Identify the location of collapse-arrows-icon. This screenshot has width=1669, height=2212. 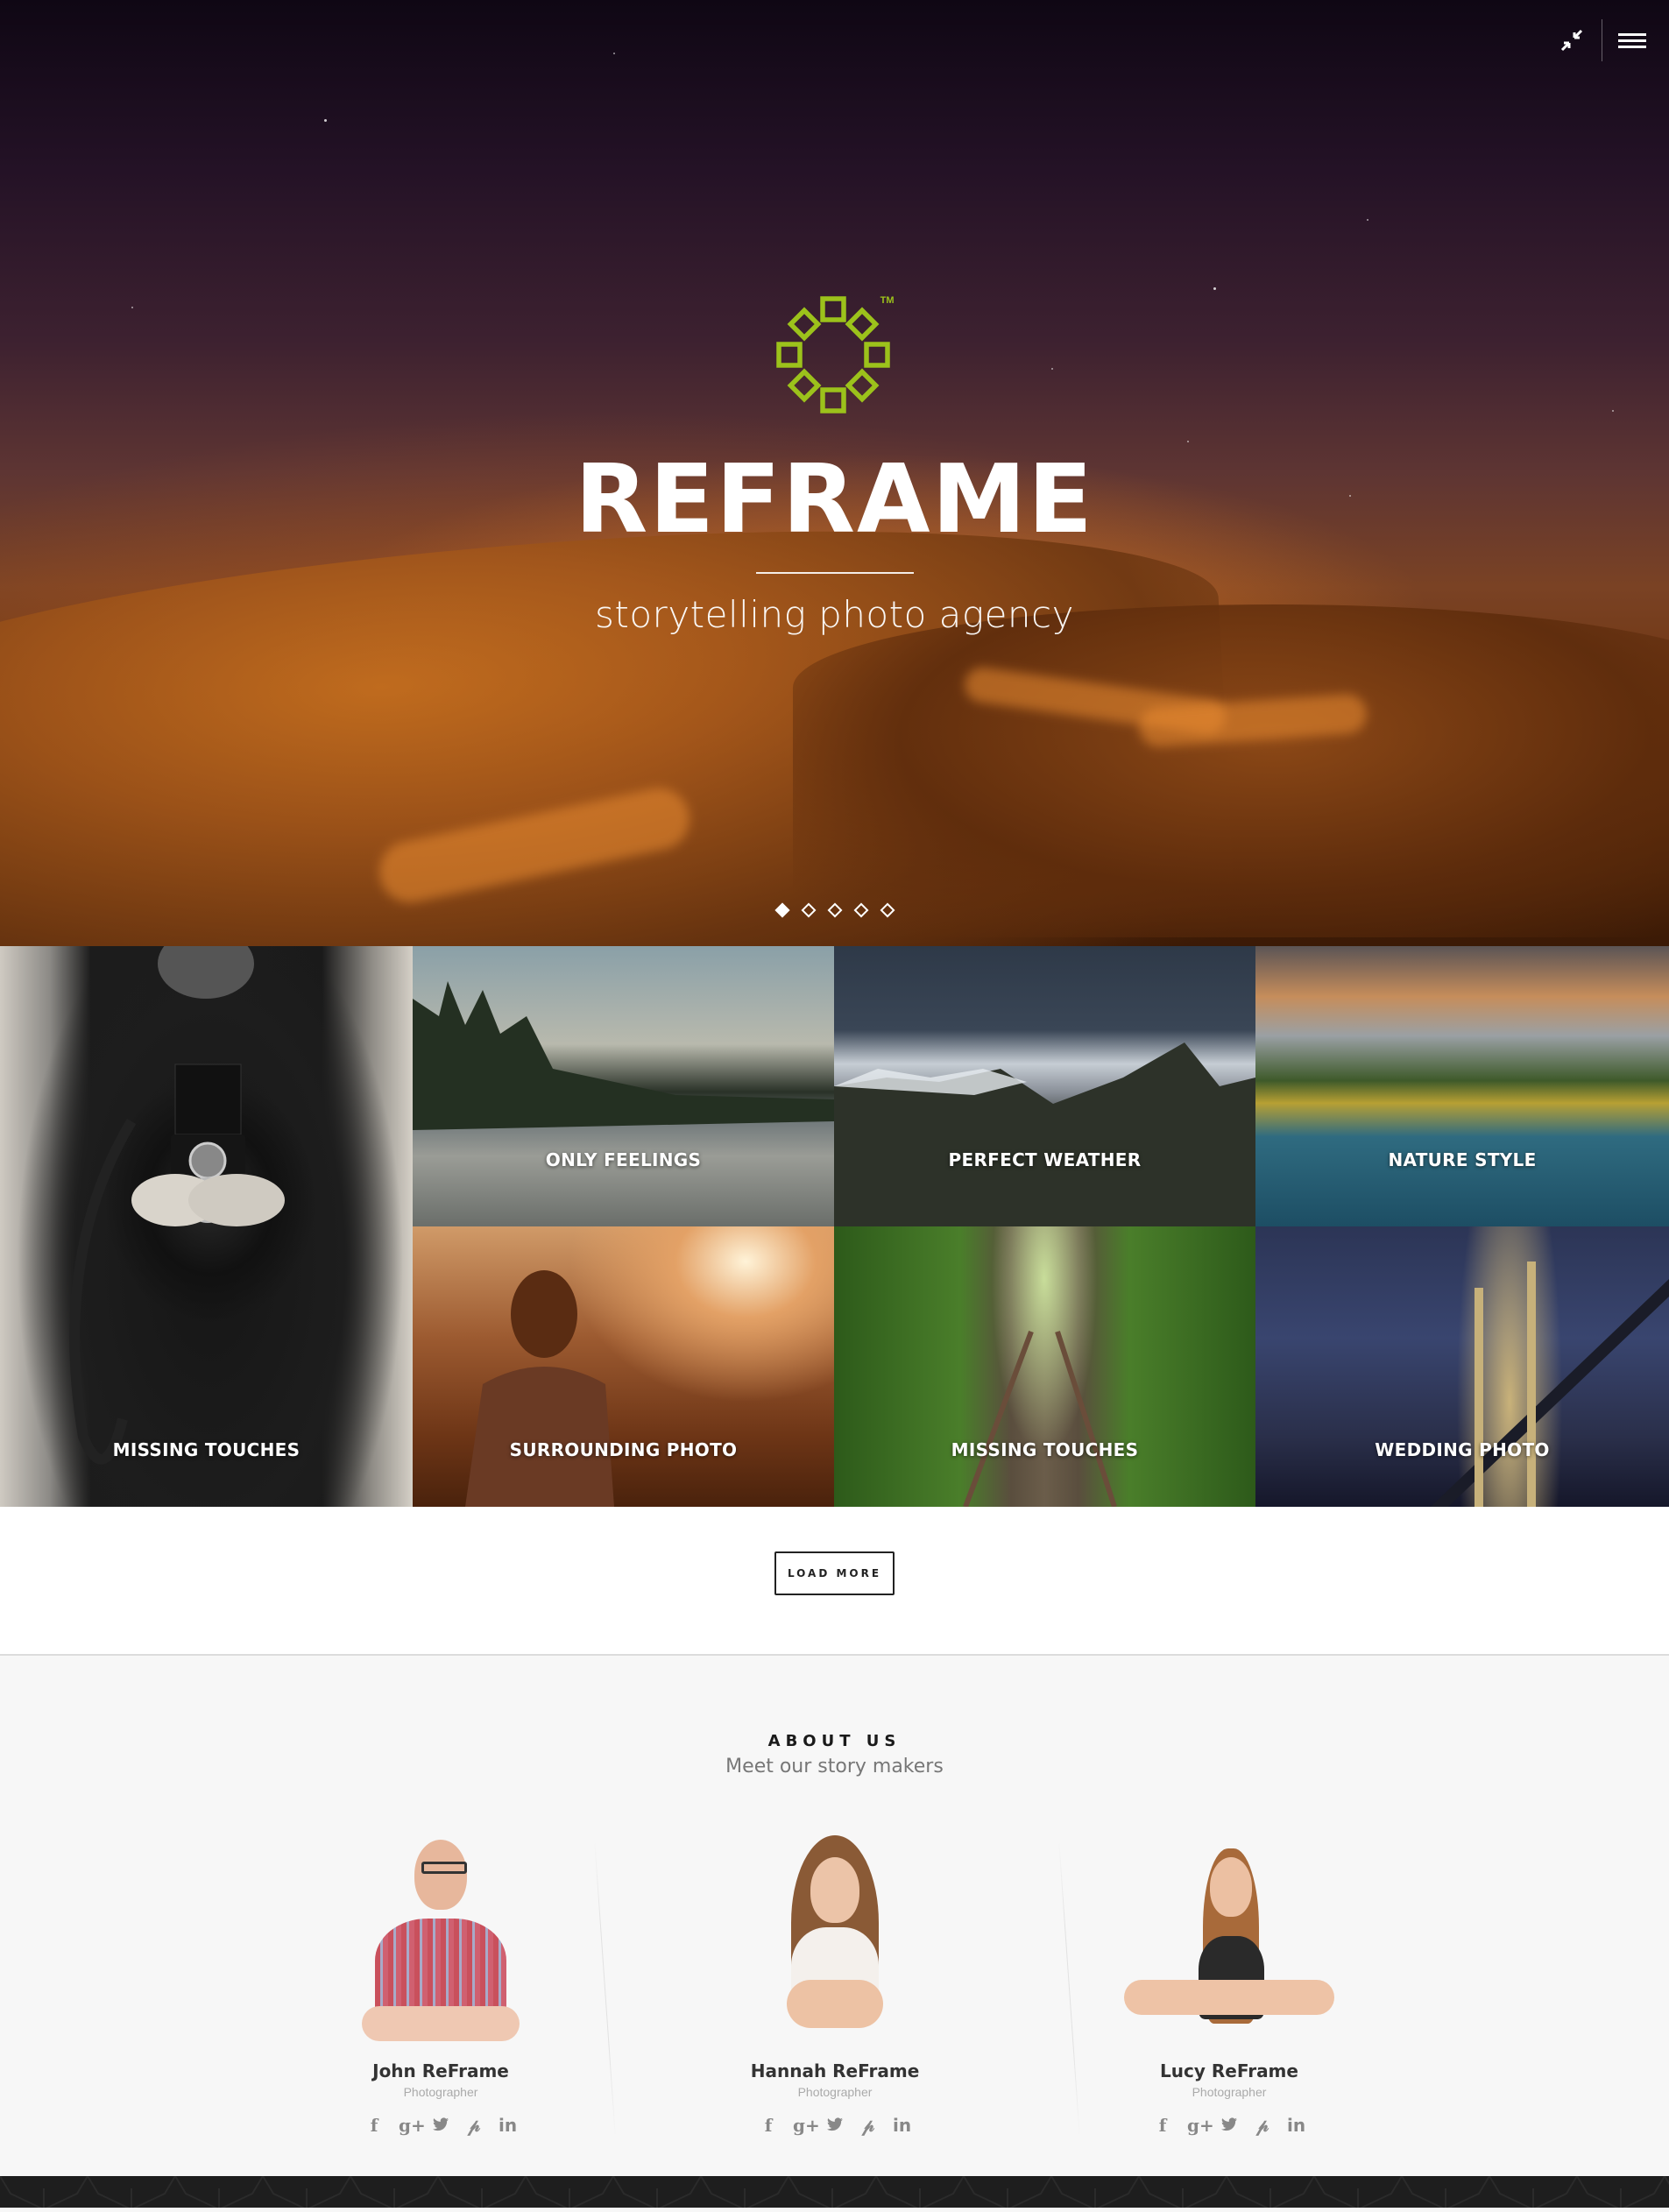
(1571, 40).